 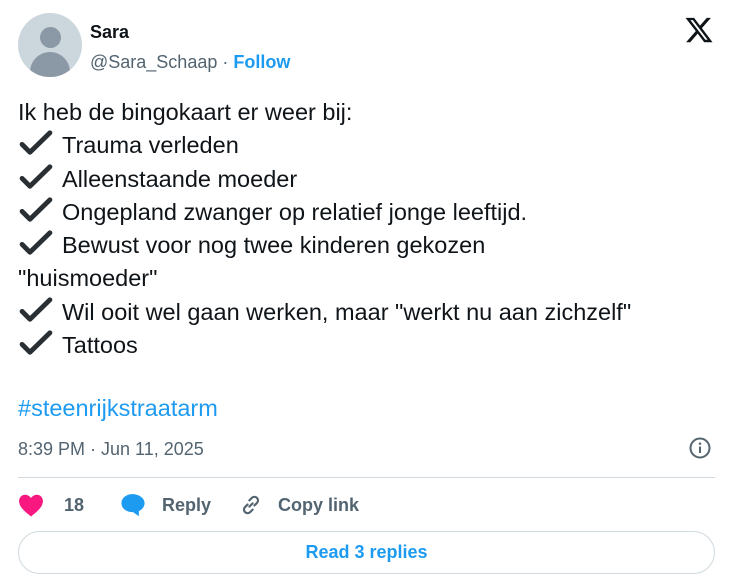 What do you see at coordinates (88, 278) in the screenshot?
I see `tweet-line-text: "huismoeder"` at bounding box center [88, 278].